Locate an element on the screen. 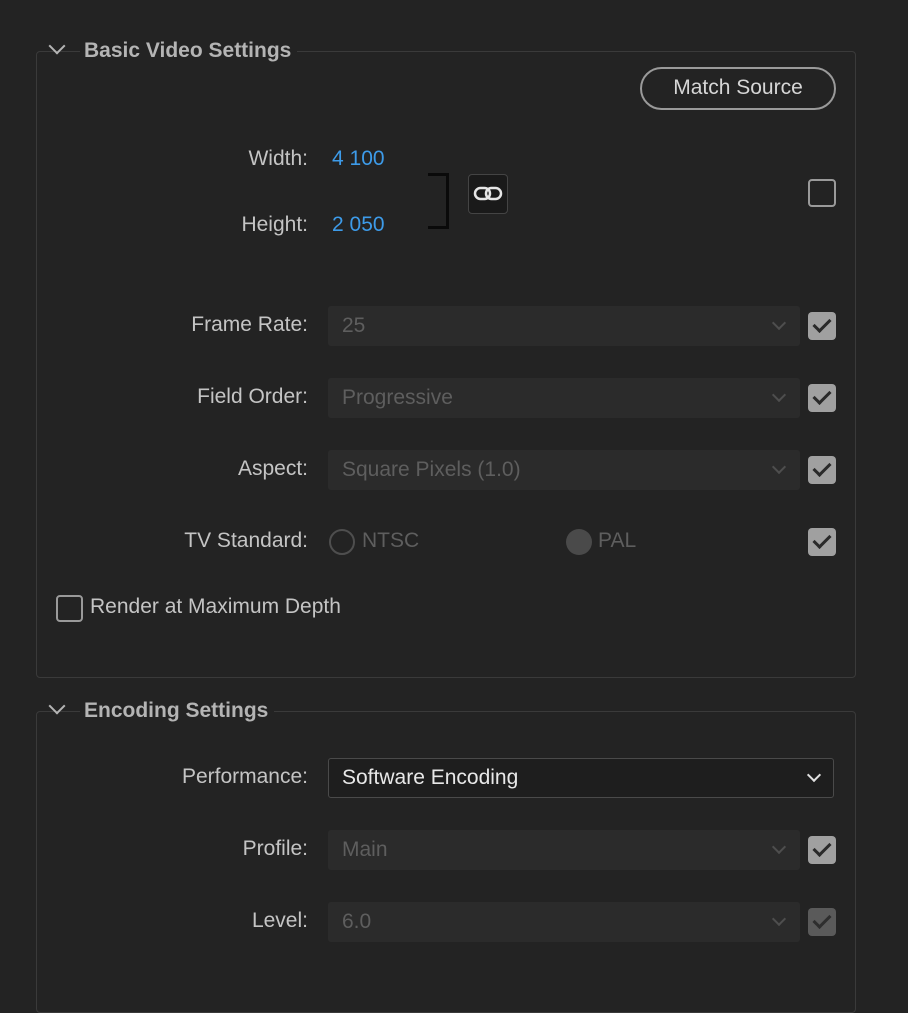 This screenshot has width=908, height=1013. height-label: Height: is located at coordinates (274, 224).